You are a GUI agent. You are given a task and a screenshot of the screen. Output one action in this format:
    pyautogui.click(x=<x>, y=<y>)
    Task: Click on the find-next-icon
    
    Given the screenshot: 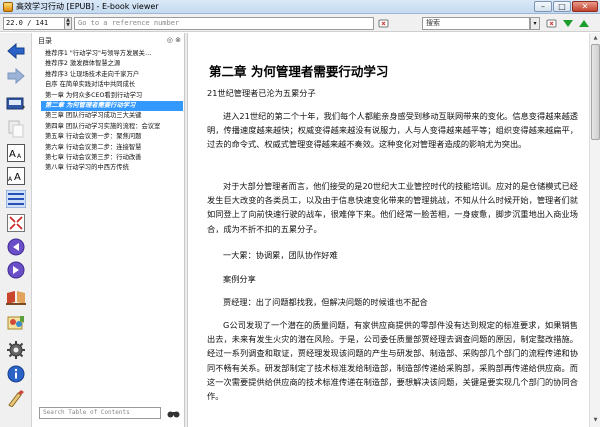 What is the action you would take?
    pyautogui.click(x=567, y=23)
    